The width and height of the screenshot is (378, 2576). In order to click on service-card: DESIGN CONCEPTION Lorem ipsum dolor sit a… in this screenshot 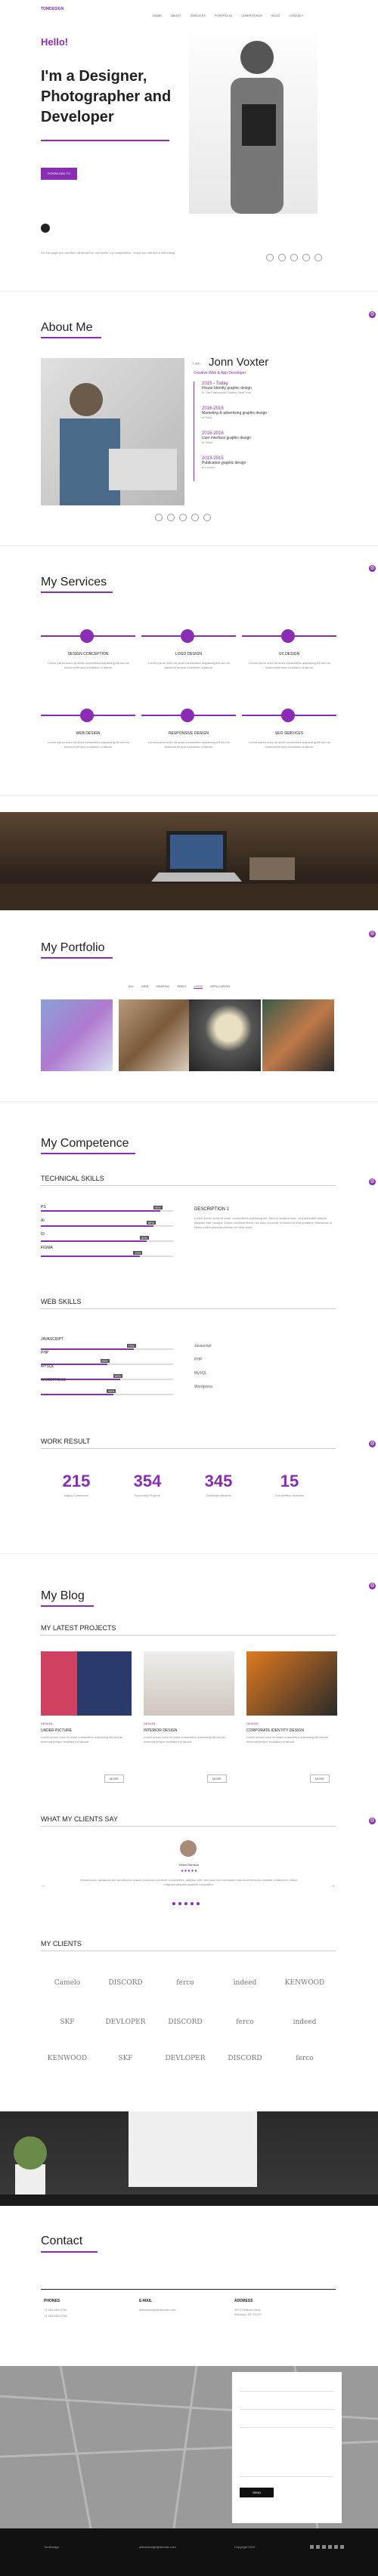, I will do `click(88, 665)`.